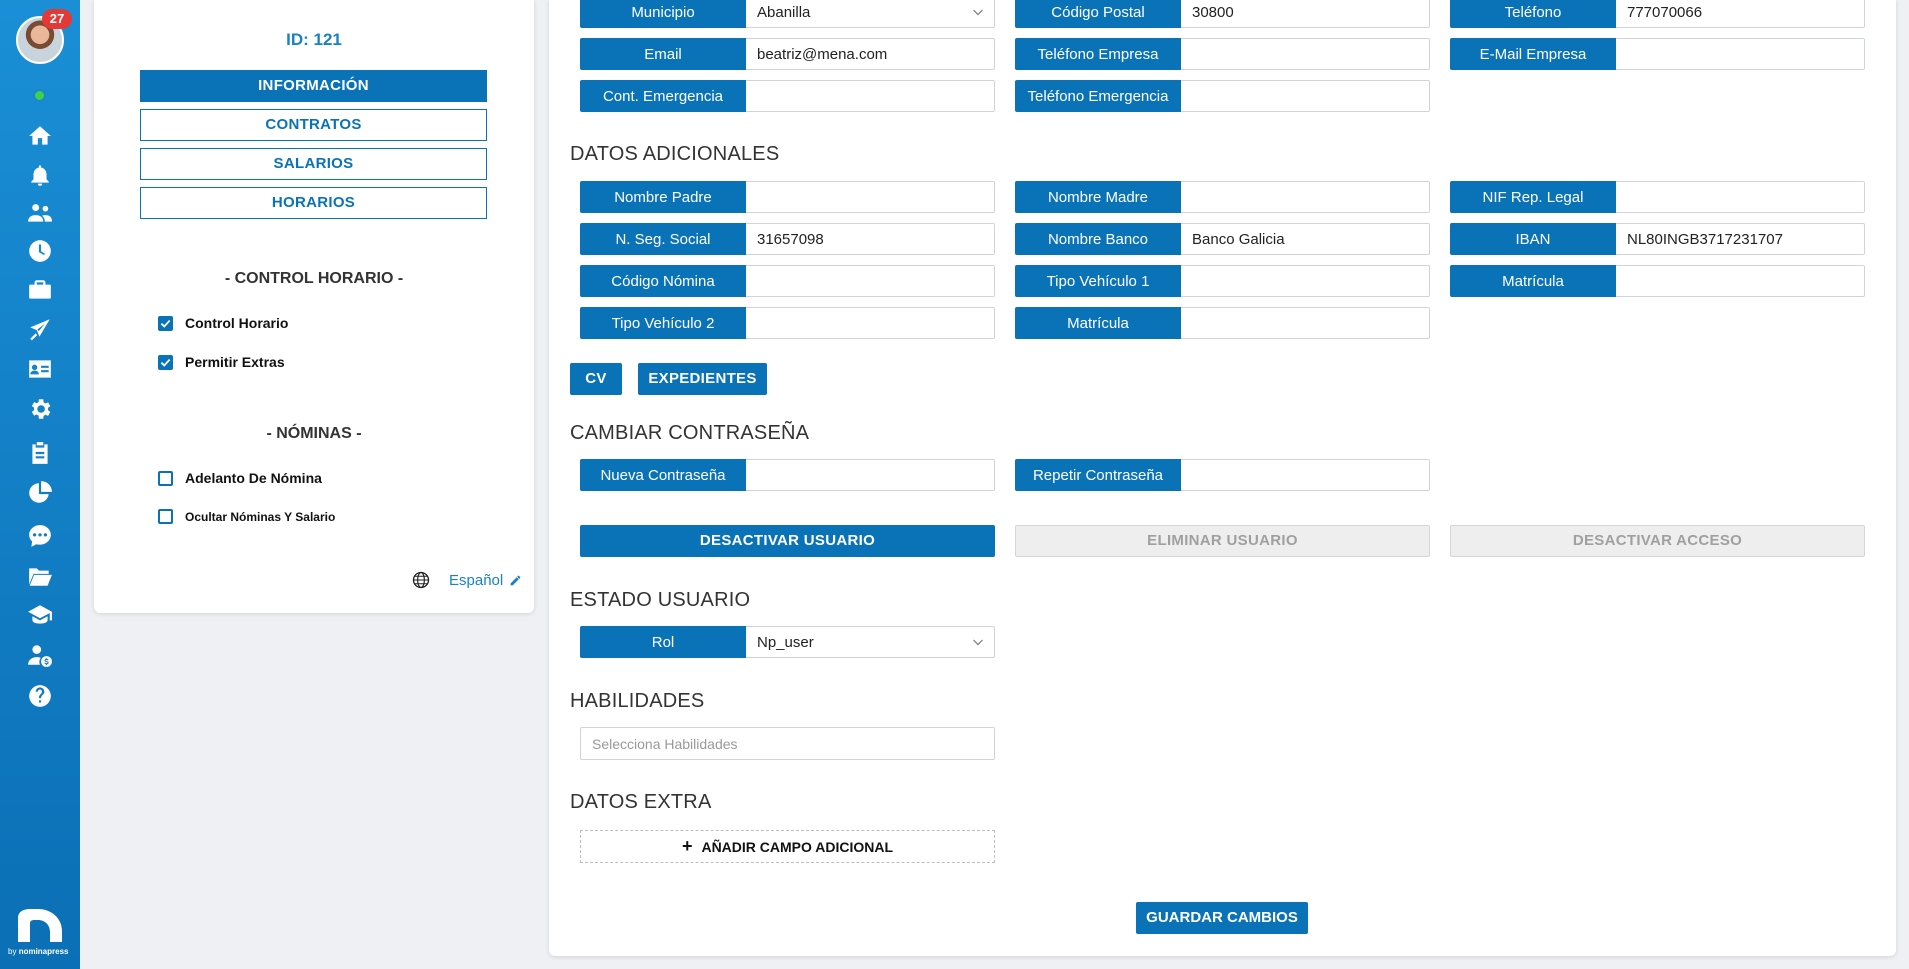 The image size is (1909, 969). What do you see at coordinates (870, 323) in the screenshot?
I see `tipo-vehiculo-2-input` at bounding box center [870, 323].